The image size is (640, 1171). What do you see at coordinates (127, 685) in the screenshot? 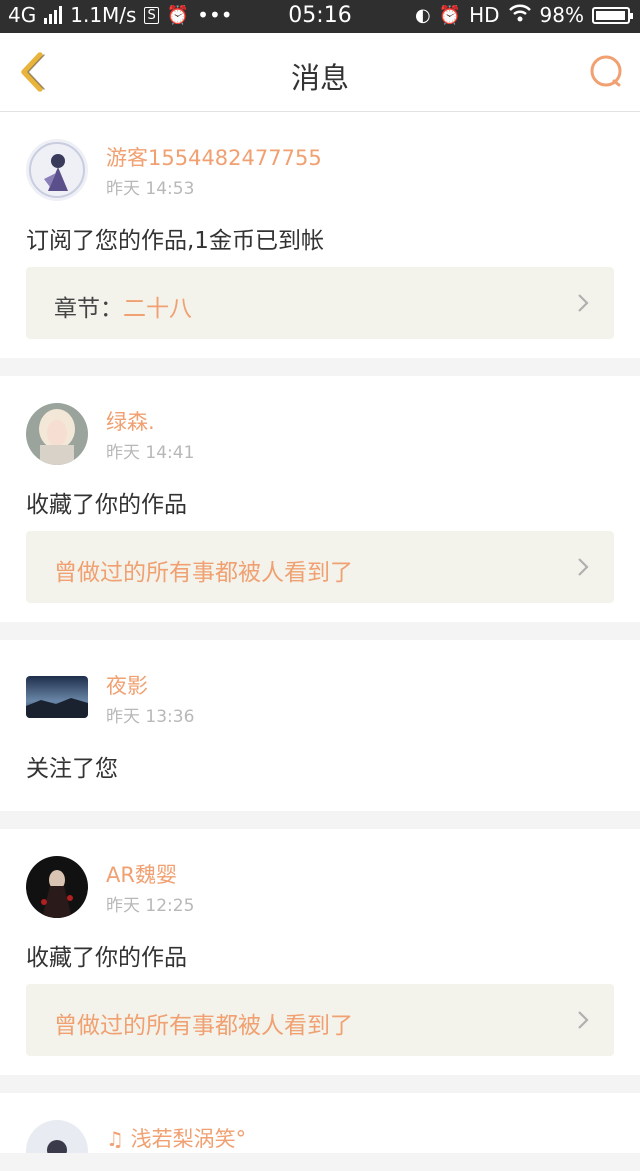
I see `username: 夜影` at bounding box center [127, 685].